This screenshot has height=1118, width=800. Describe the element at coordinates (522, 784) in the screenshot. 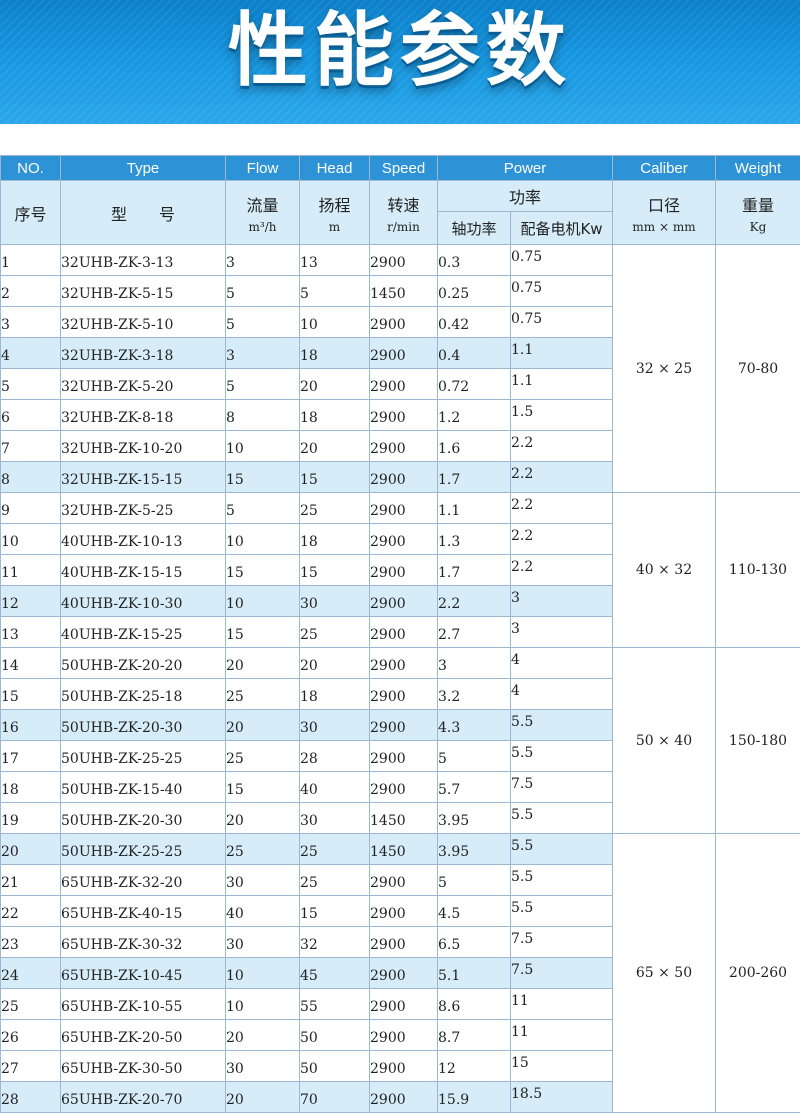

I see `cell-motor-text: 7.5` at that location.